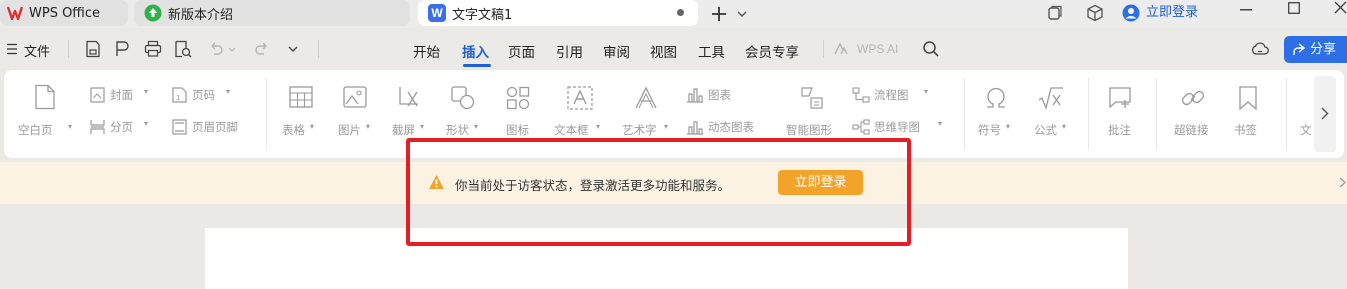 Image resolution: width=1347 pixels, height=289 pixels. Describe the element at coordinates (126, 96) in the screenshot. I see `cover-button: 封面 ▾` at that location.